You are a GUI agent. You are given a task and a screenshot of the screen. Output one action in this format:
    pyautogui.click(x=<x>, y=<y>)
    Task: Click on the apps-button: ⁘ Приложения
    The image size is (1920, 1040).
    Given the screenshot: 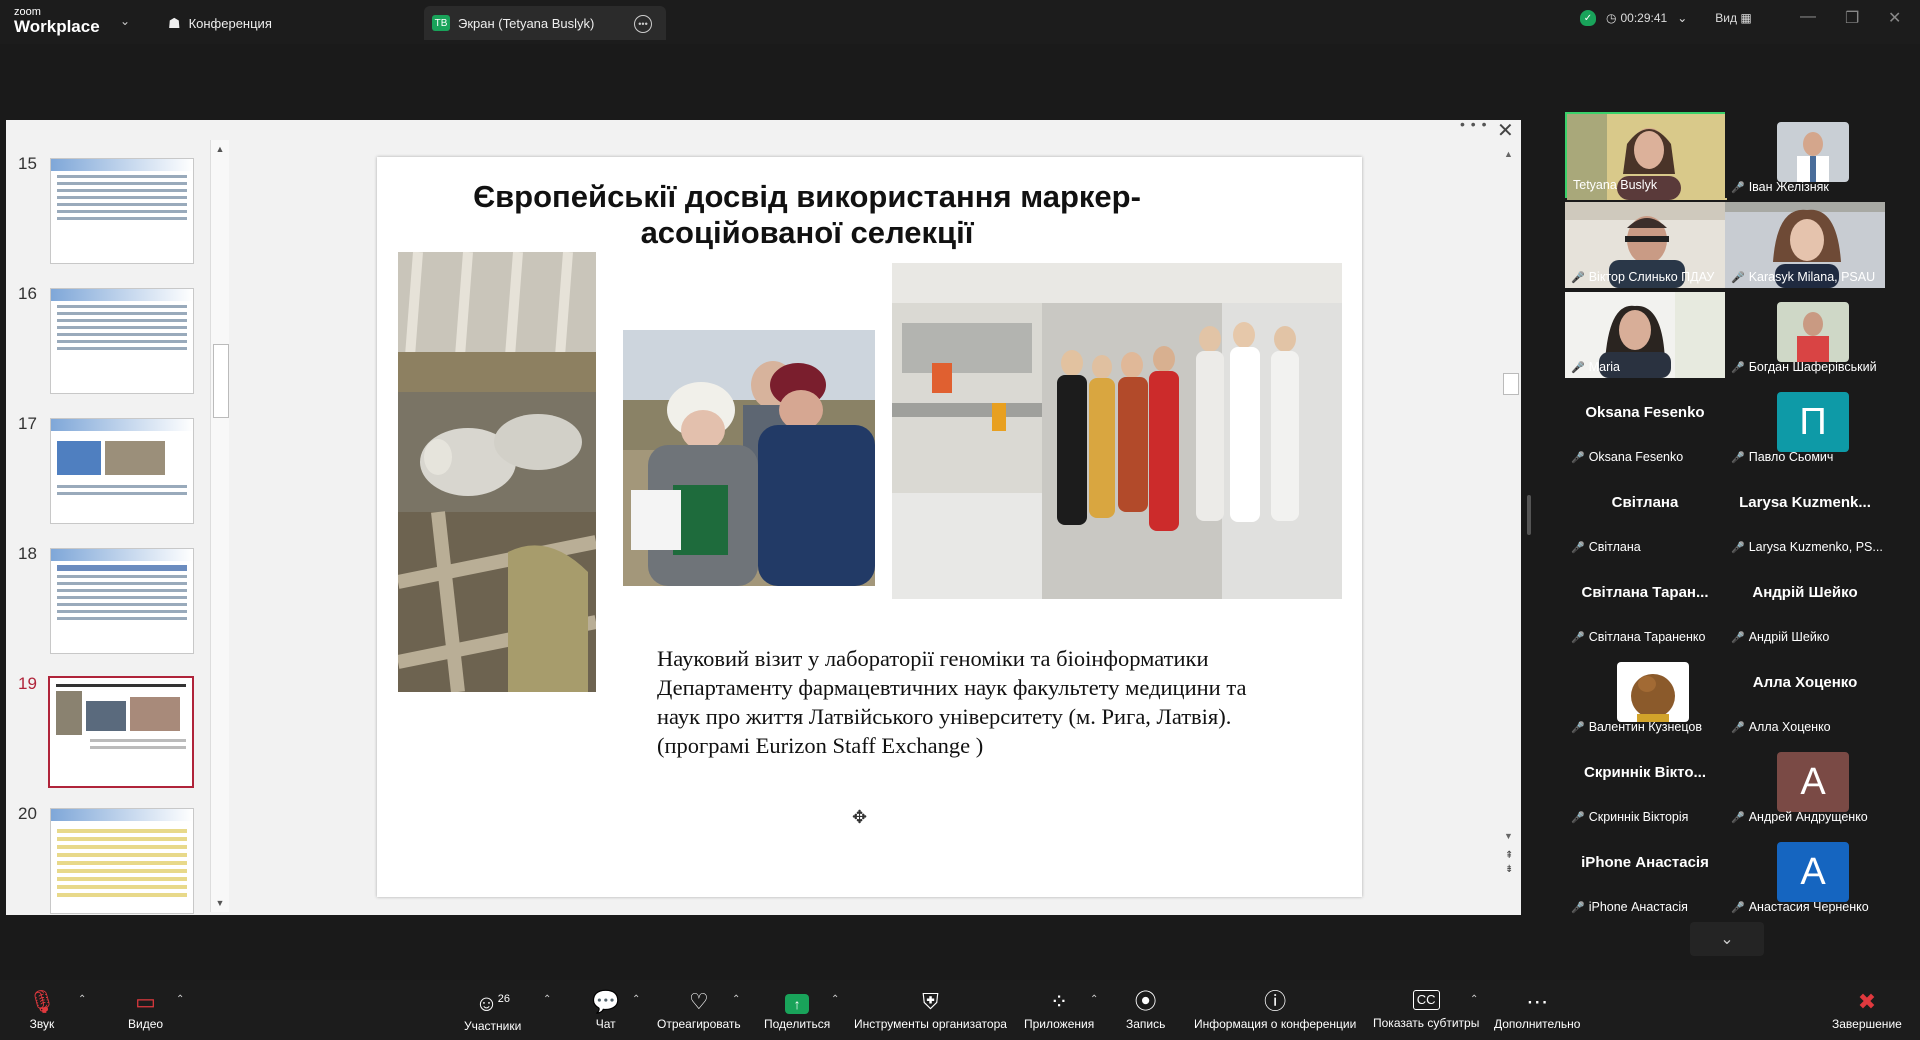 What is the action you would take?
    pyautogui.click(x=1059, y=1010)
    